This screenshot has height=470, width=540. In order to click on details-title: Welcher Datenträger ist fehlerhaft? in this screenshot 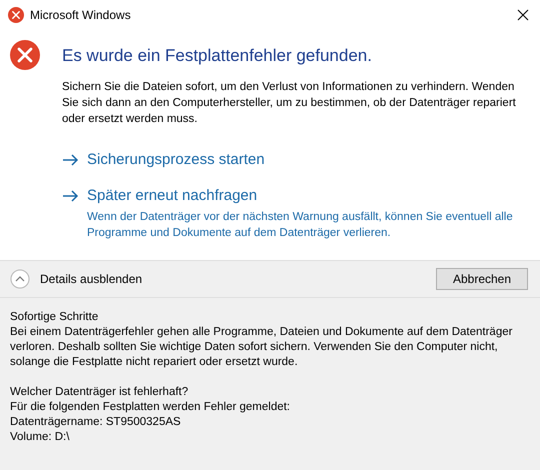, I will do `click(100, 392)`.